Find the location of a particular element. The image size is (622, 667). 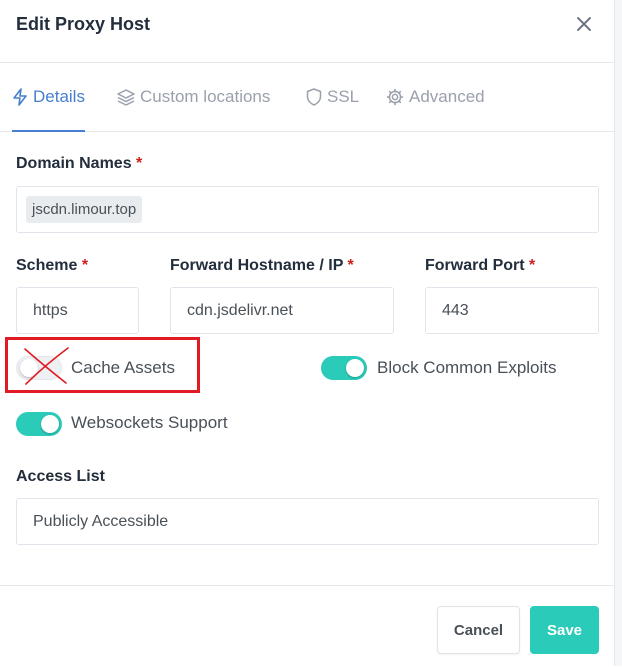

tab-custom-locations: Custom locations is located at coordinates (193, 97).